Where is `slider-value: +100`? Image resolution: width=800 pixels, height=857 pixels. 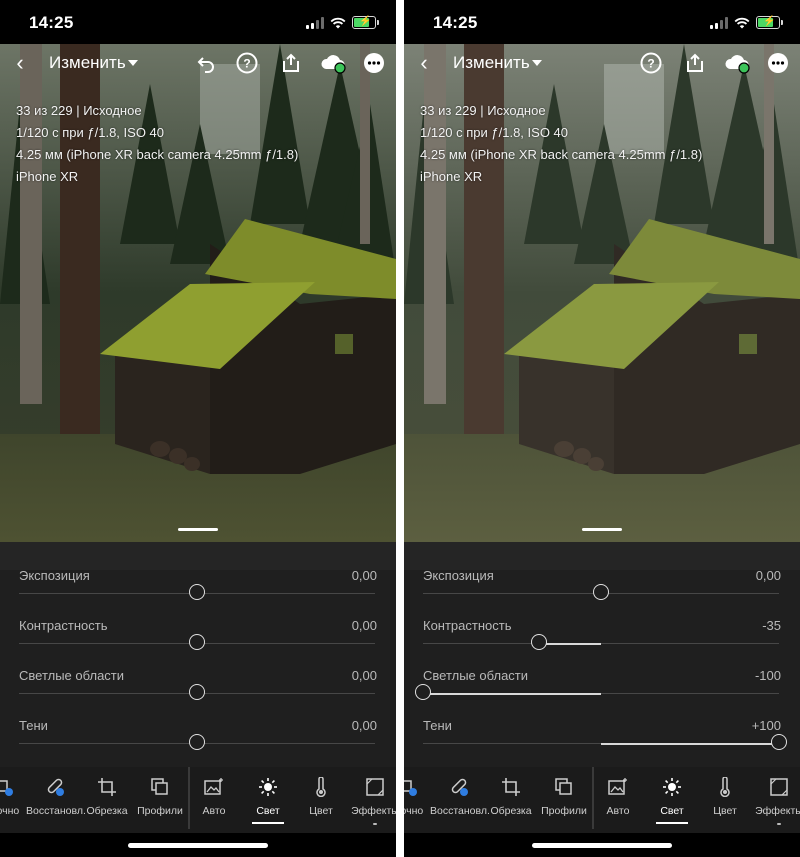 slider-value: +100 is located at coordinates (766, 725).